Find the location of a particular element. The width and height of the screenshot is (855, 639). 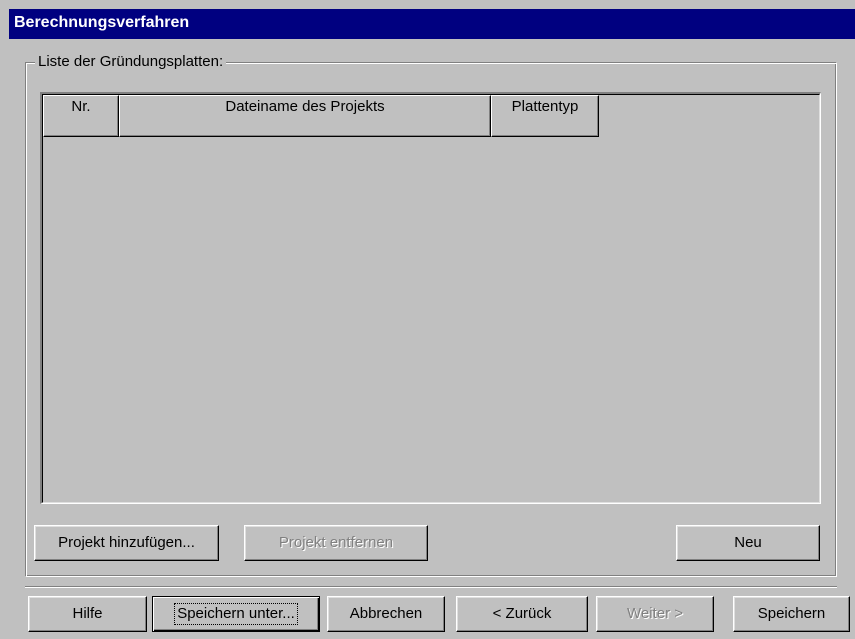

help-button: Hilfe is located at coordinates (87, 614).